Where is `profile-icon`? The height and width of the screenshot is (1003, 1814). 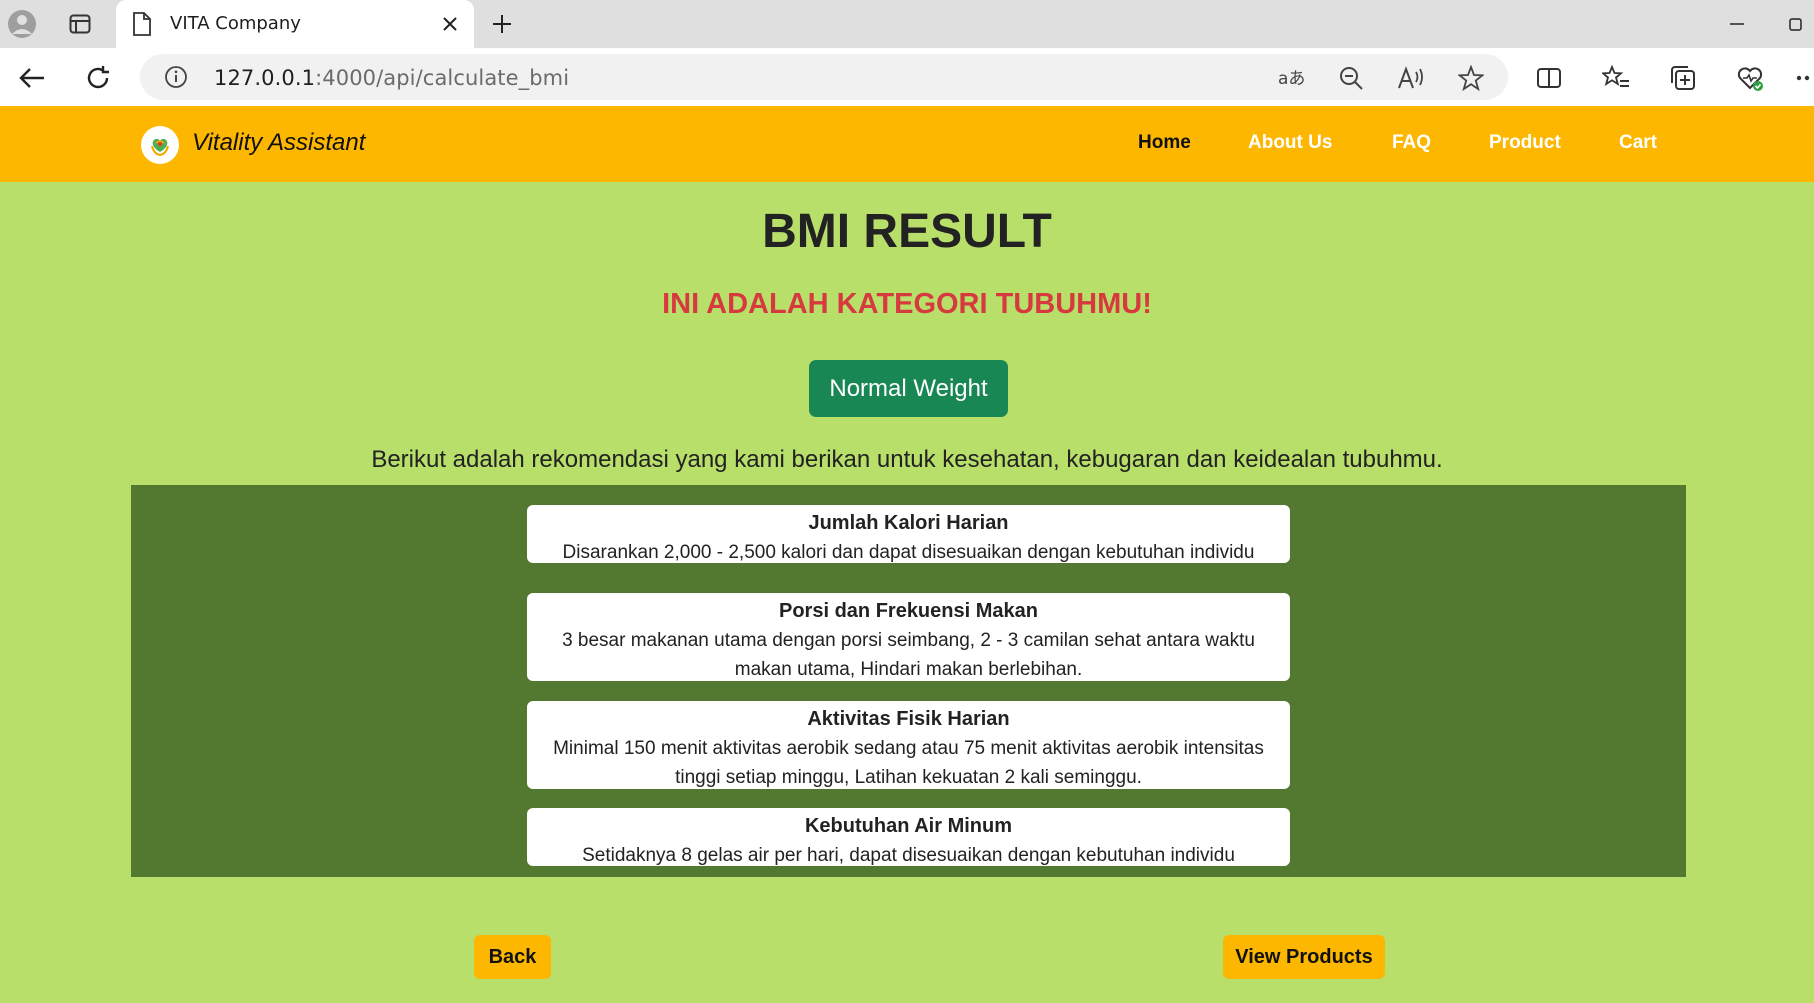
profile-icon is located at coordinates (22, 24).